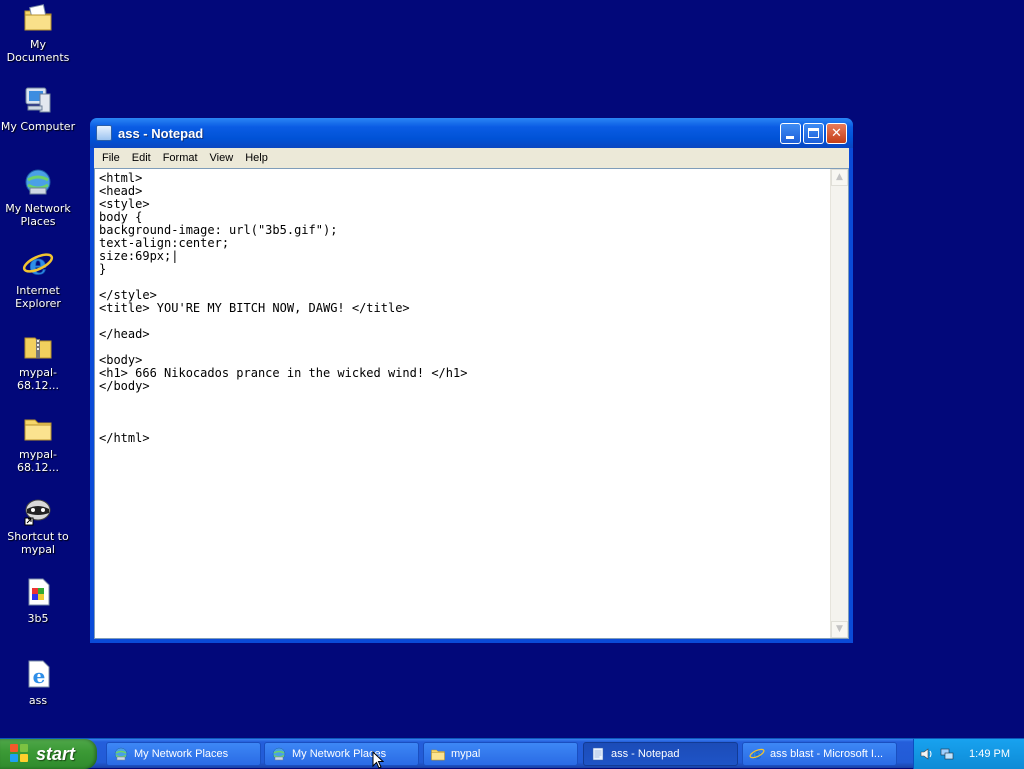 The width and height of the screenshot is (1024, 769). I want to click on desktop-shortcut-label: Shortcut to mypal, so click(38, 543).